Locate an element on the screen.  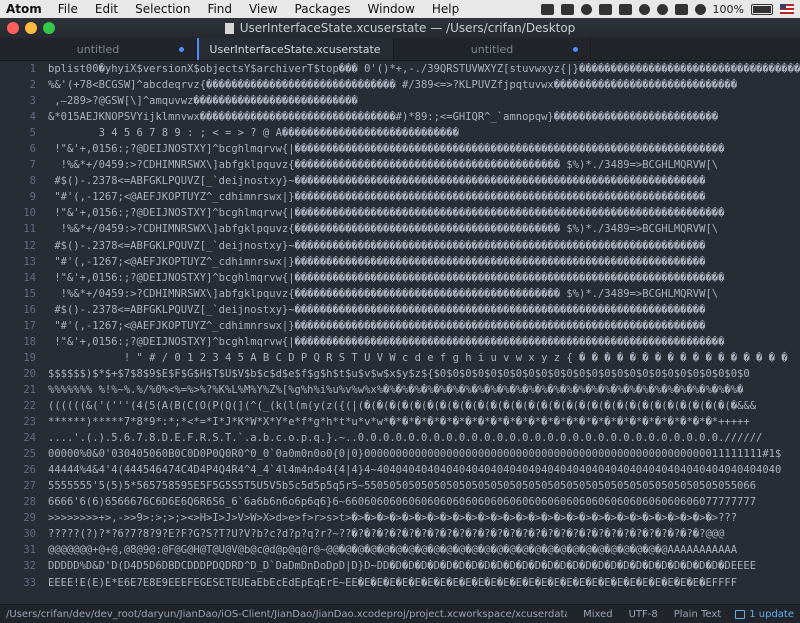
tab-untitled-1: untitled is located at coordinates (98, 49).